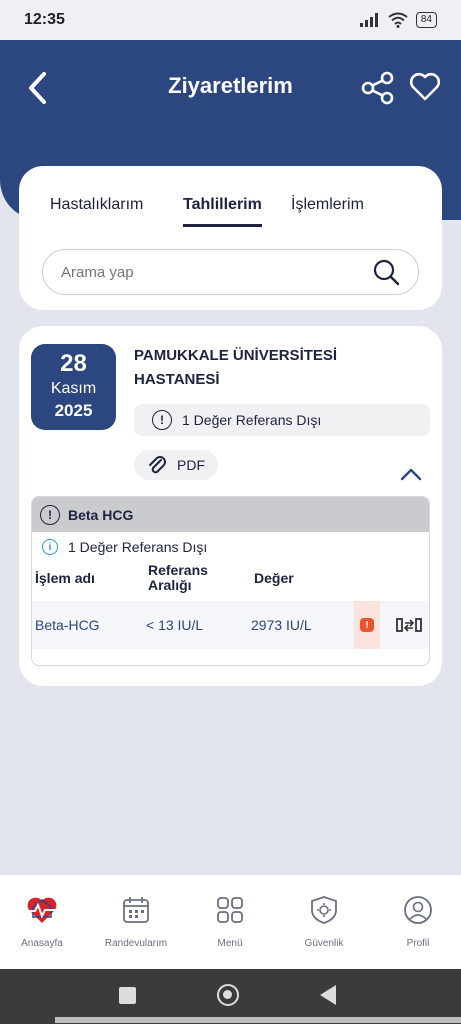 This screenshot has height=1024, width=461. What do you see at coordinates (50, 547) in the screenshot?
I see `info-icon: i` at bounding box center [50, 547].